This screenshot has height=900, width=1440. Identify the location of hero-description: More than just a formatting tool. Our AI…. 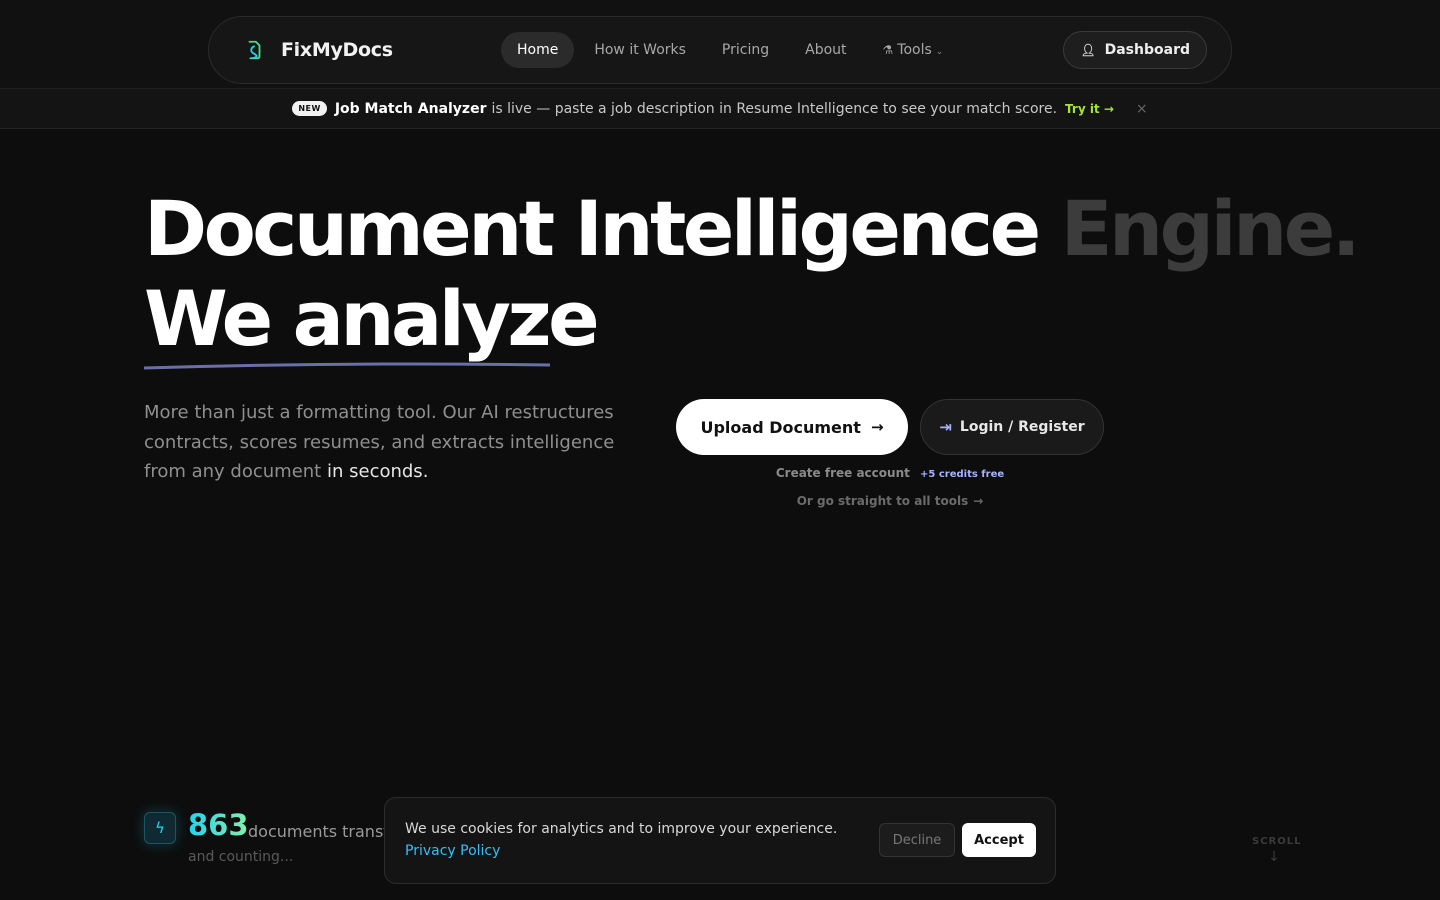
(394, 442).